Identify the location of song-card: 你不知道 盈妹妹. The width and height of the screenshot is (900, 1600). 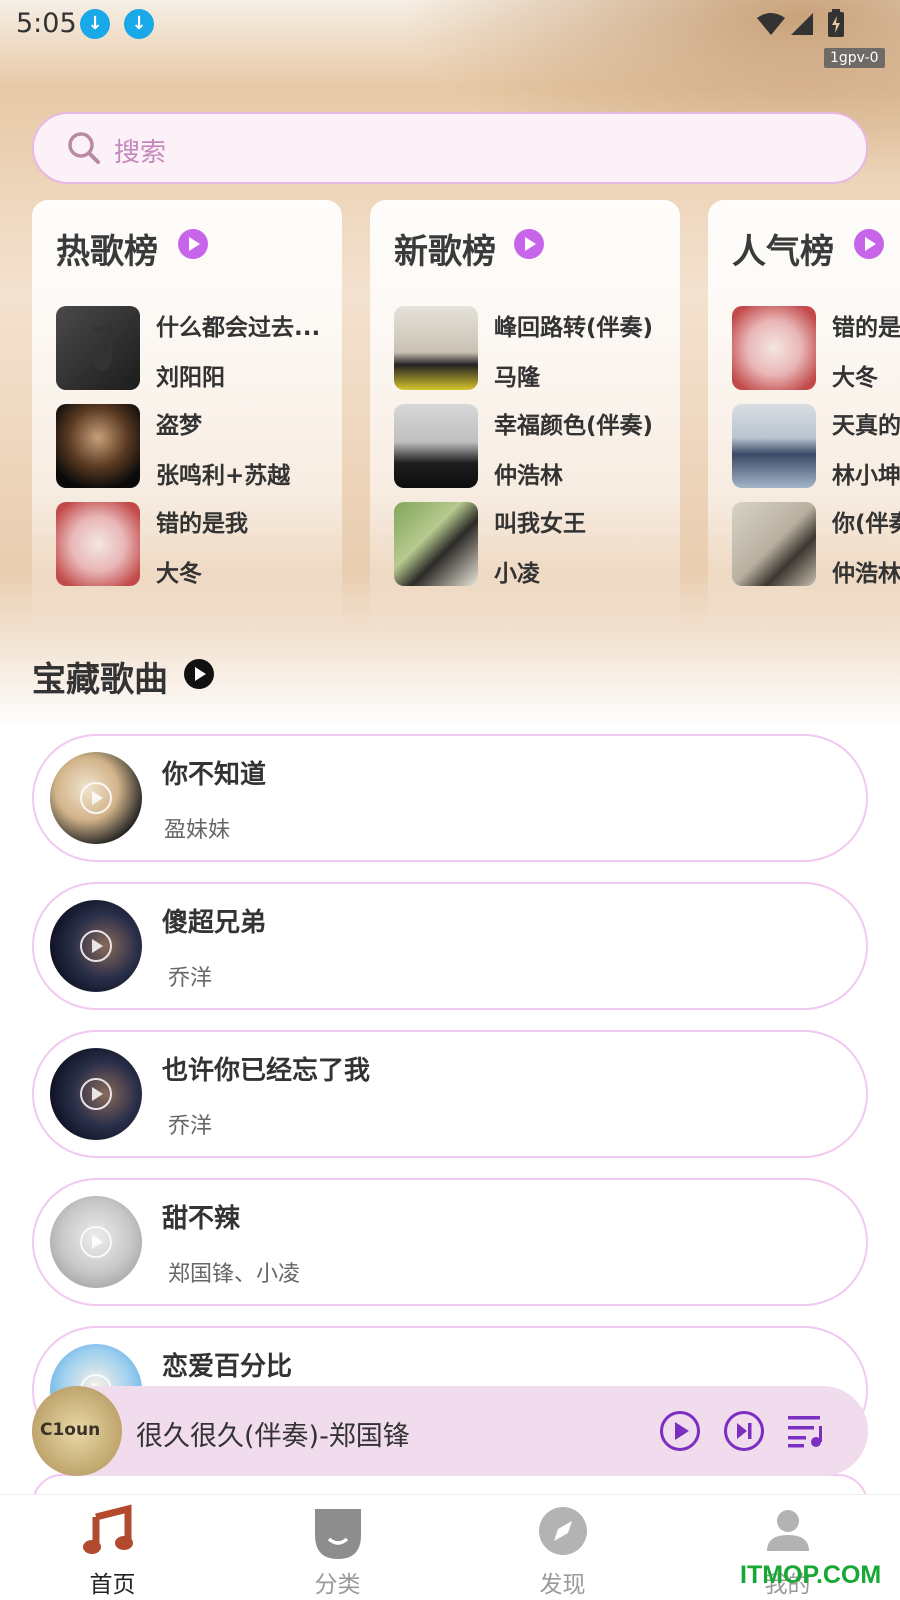
(450, 798).